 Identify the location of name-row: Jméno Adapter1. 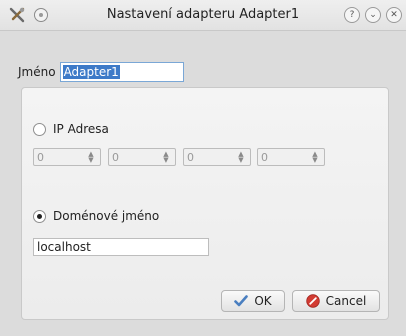
(101, 72).